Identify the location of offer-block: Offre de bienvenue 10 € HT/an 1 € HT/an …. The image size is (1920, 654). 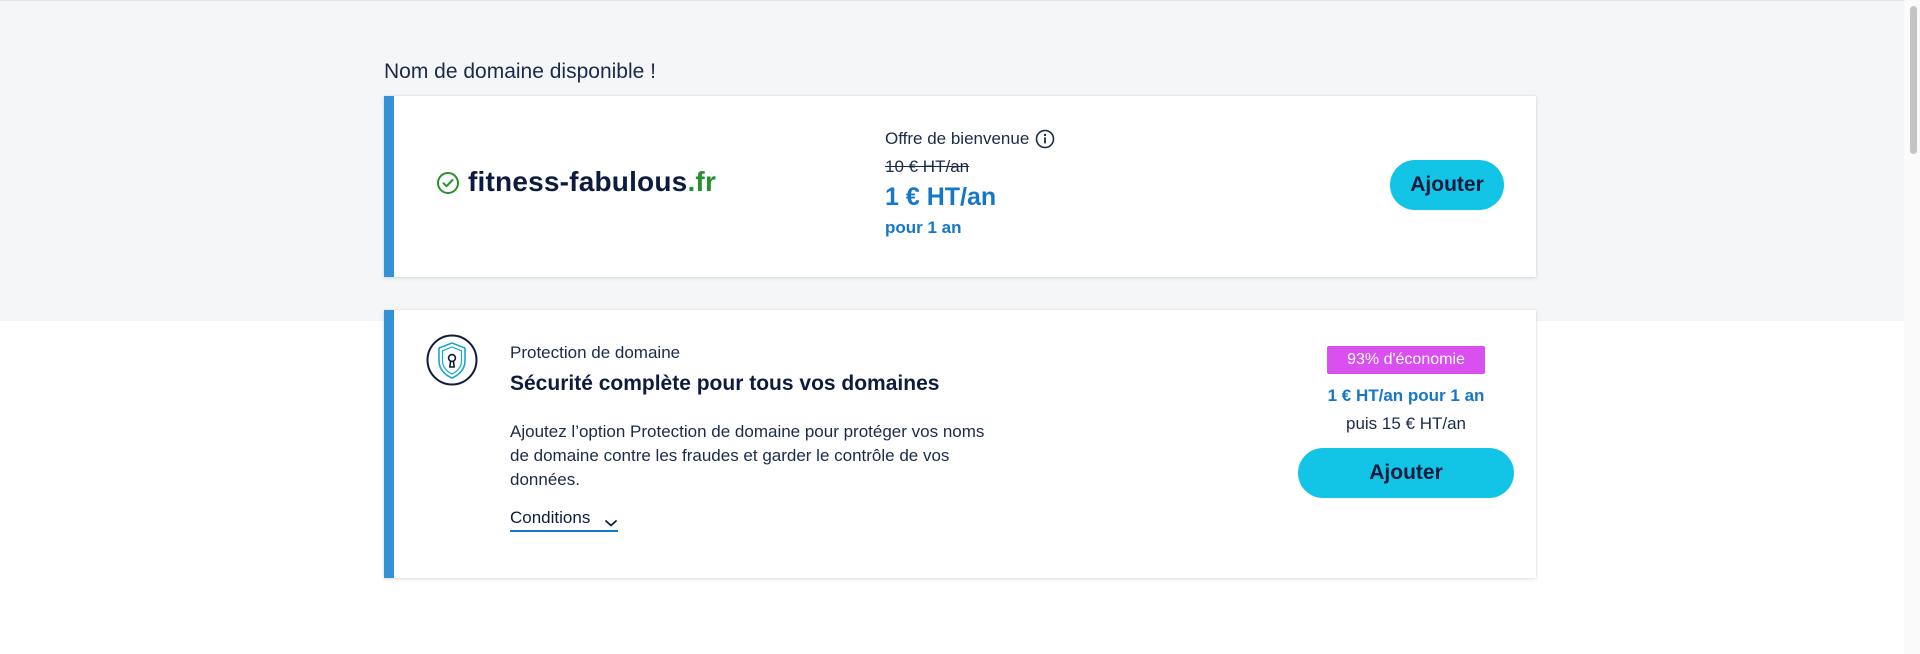
(970, 183).